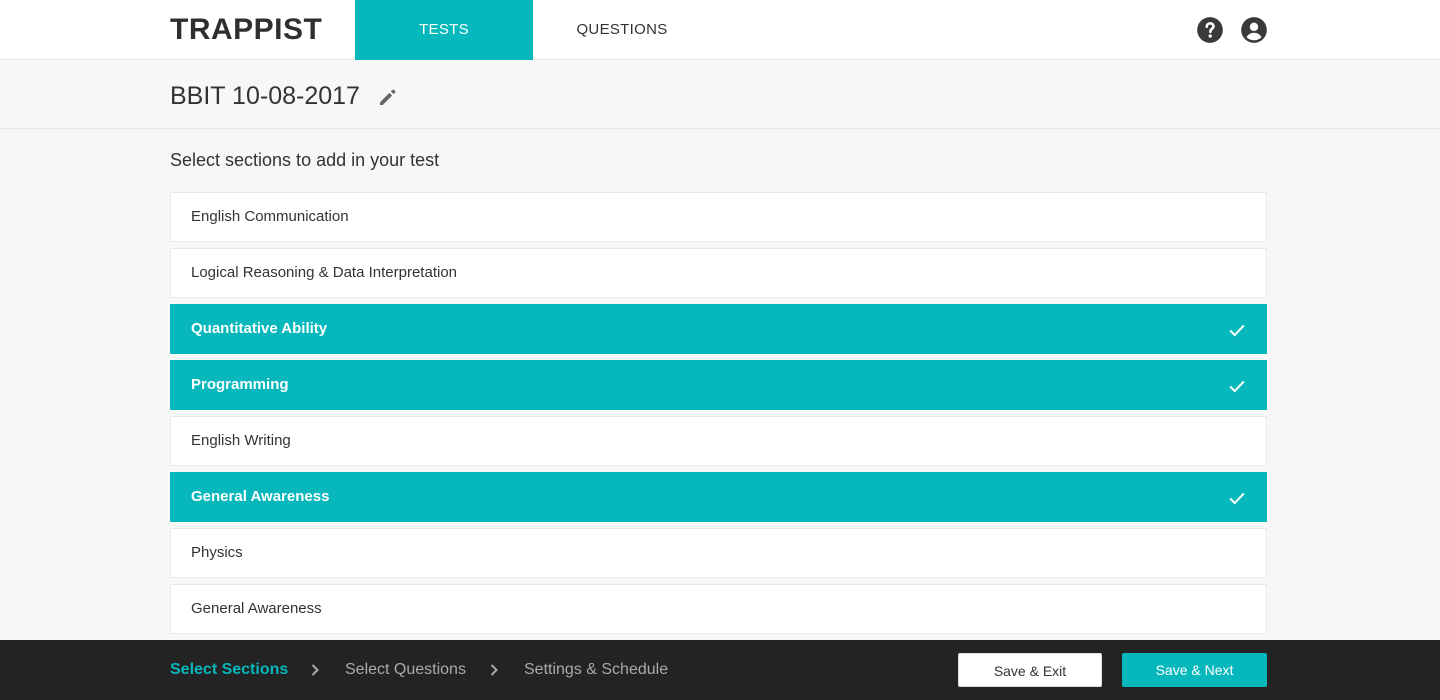 The width and height of the screenshot is (1440, 700). Describe the element at coordinates (270, 216) in the screenshot. I see `section-label: English Communication` at that location.